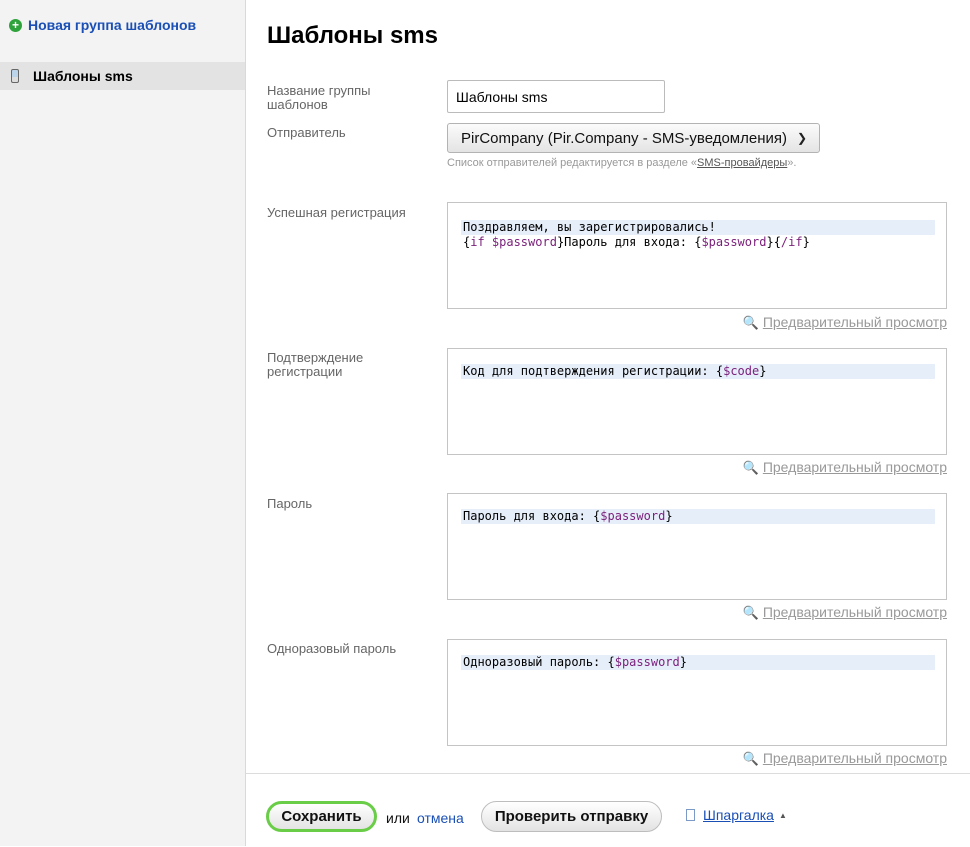 The image size is (970, 847). What do you see at coordinates (15, 76) in the screenshot?
I see `phone-icon` at bounding box center [15, 76].